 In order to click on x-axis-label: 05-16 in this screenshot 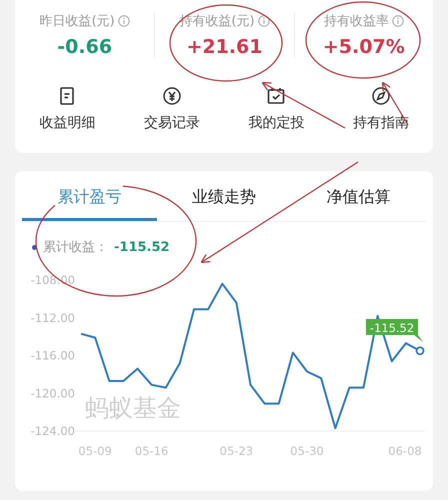, I will do `click(151, 451)`.